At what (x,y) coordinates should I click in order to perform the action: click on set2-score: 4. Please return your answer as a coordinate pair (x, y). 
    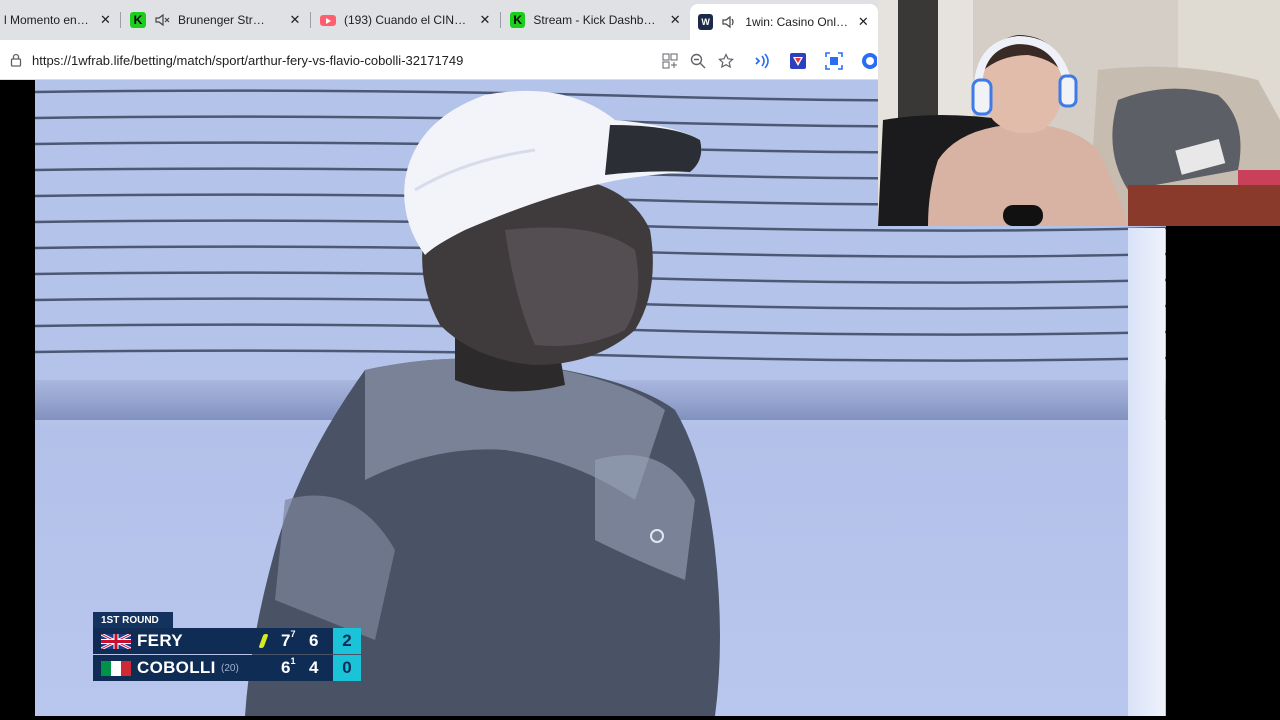
    Looking at the image, I should click on (314, 667).